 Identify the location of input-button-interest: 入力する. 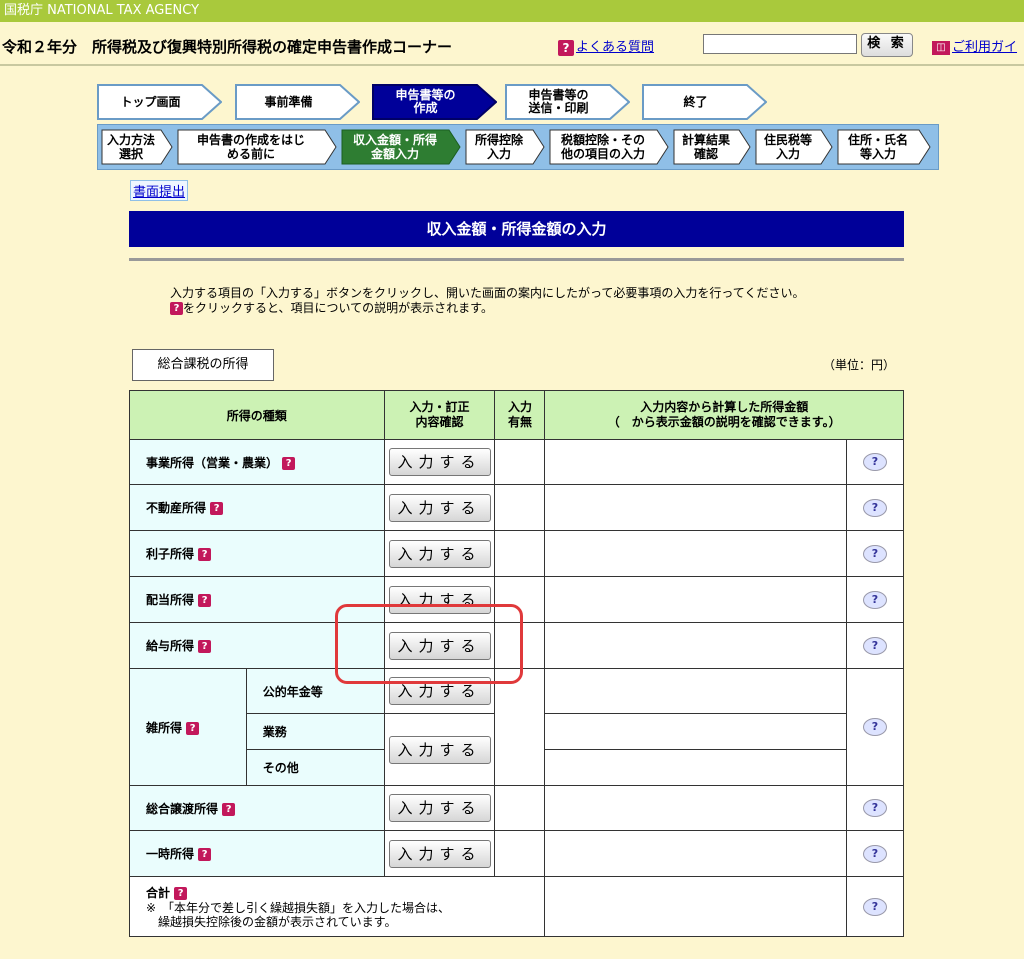
(439, 553).